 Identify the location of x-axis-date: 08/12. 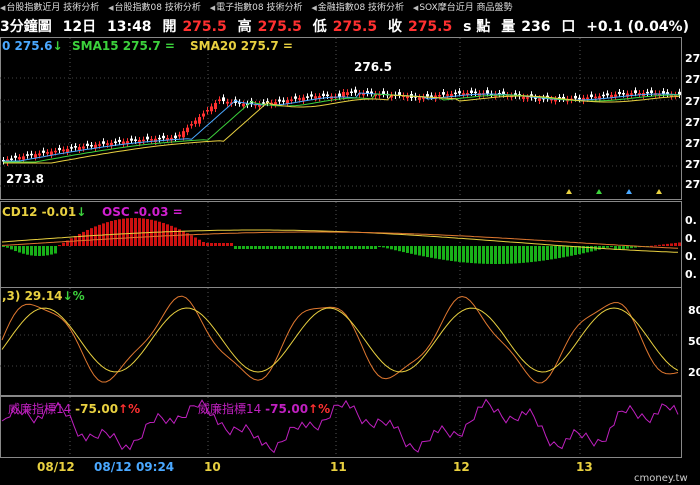
(56, 467).